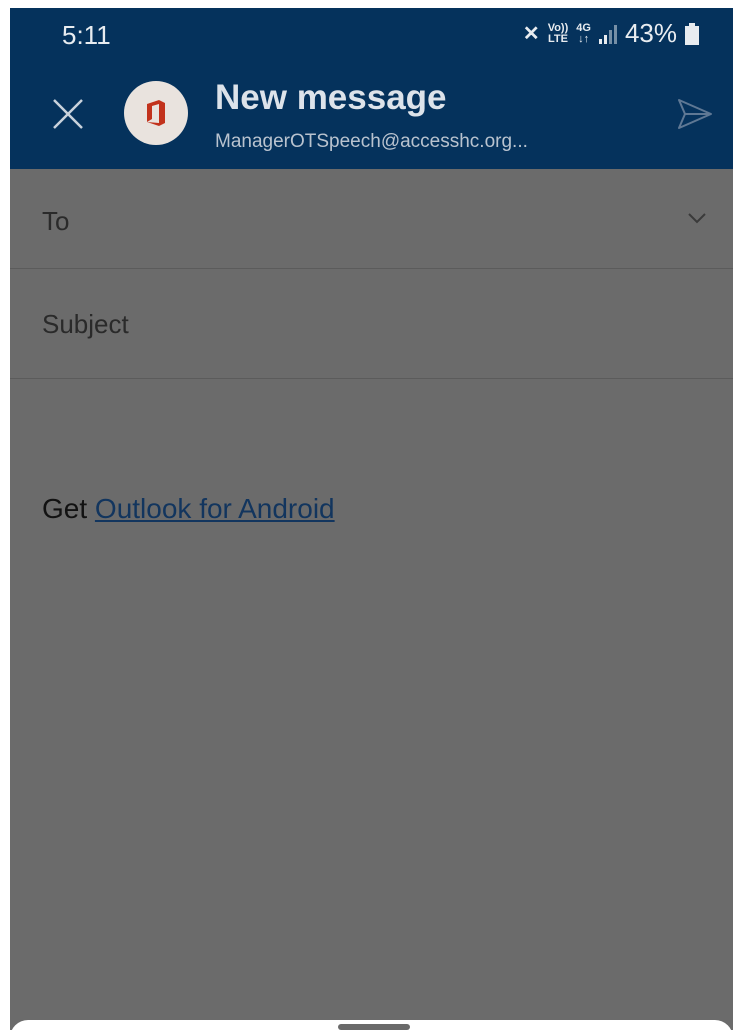  I want to click on outlook-for-android-link: Outlook for Android, so click(215, 508).